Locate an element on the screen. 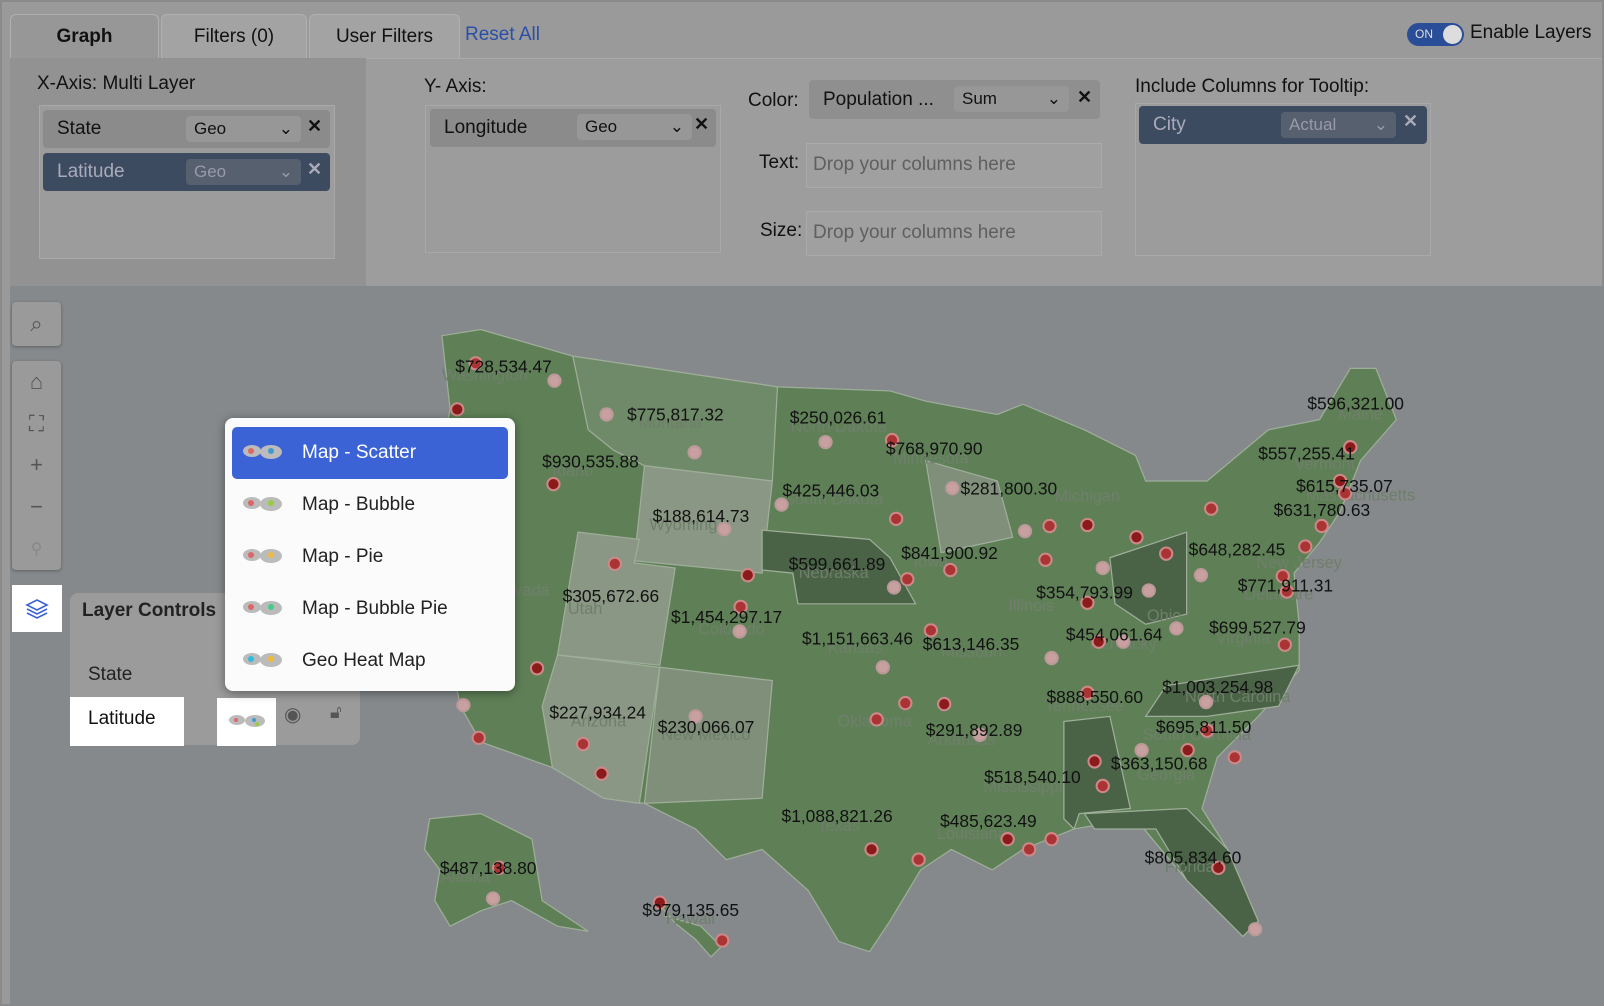 The width and height of the screenshot is (1604, 1006). map-tools-group: ⌂ ⛶ + − ⚲ is located at coordinates (36, 465).